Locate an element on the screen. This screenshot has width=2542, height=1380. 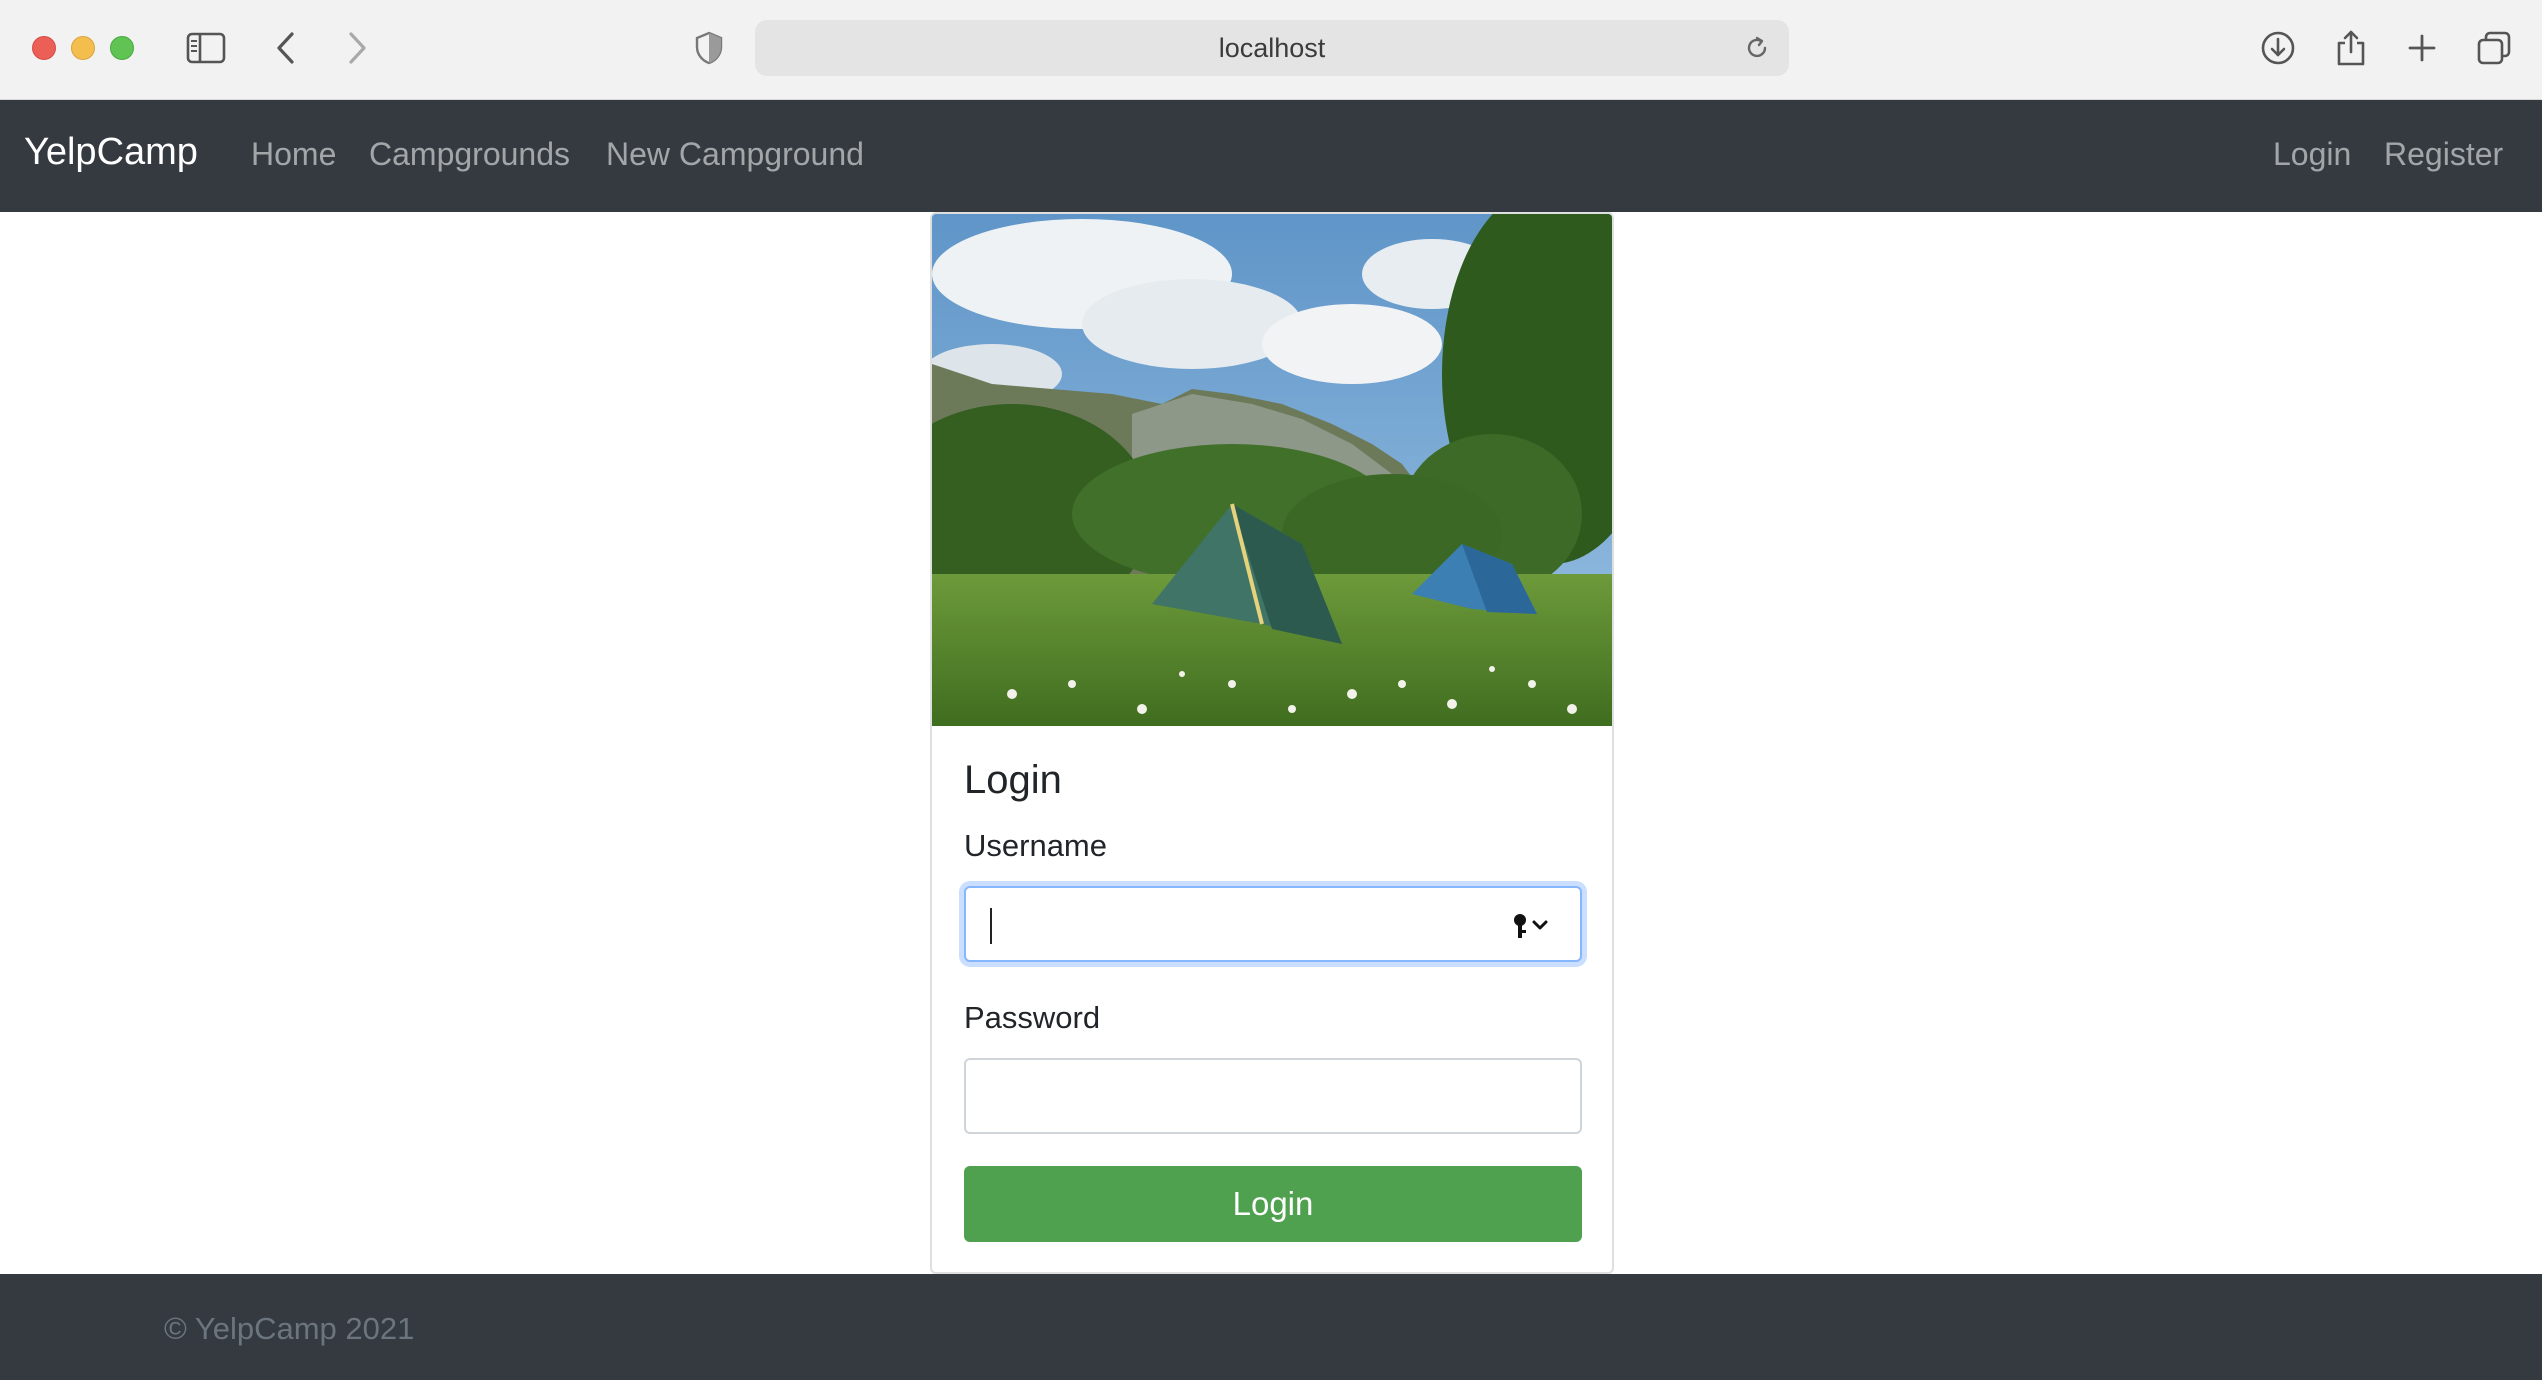
nav-link-login: Login is located at coordinates (2312, 154).